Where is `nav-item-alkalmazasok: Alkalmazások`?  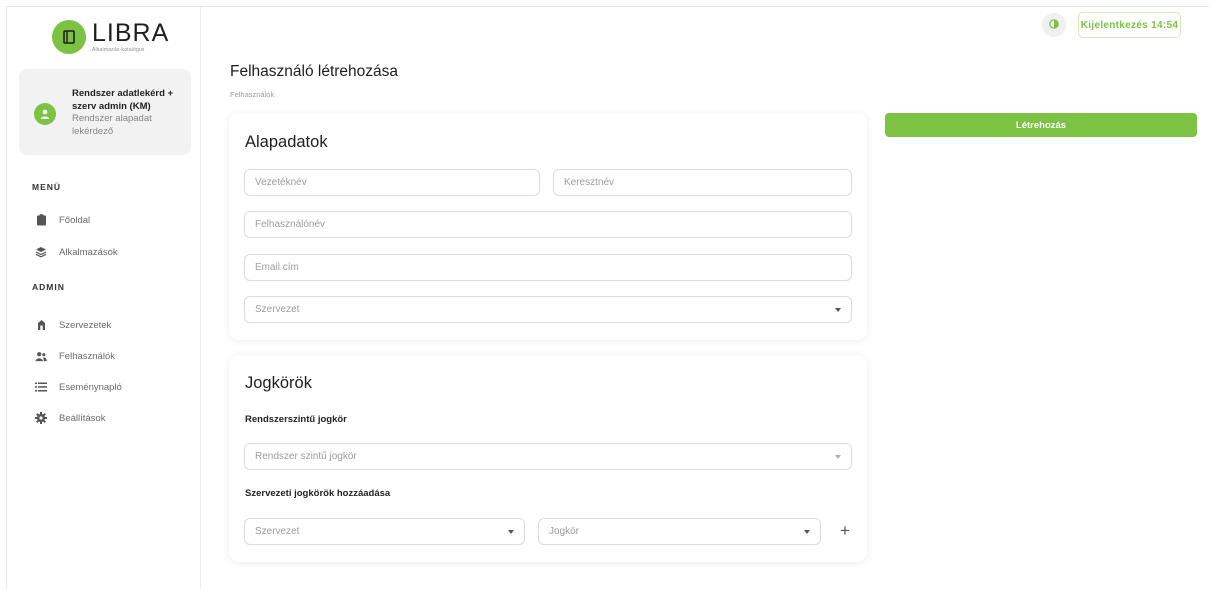
nav-item-alkalmazasok: Alkalmazások is located at coordinates (76, 252).